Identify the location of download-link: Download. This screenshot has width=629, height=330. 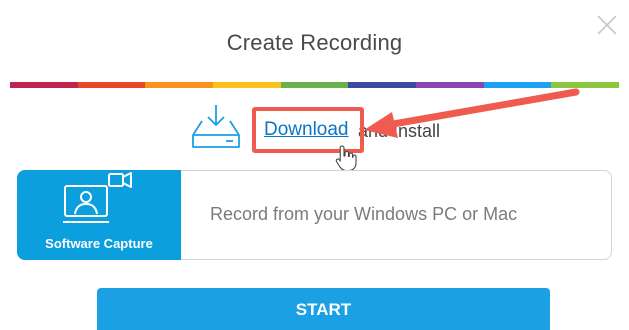
(306, 130).